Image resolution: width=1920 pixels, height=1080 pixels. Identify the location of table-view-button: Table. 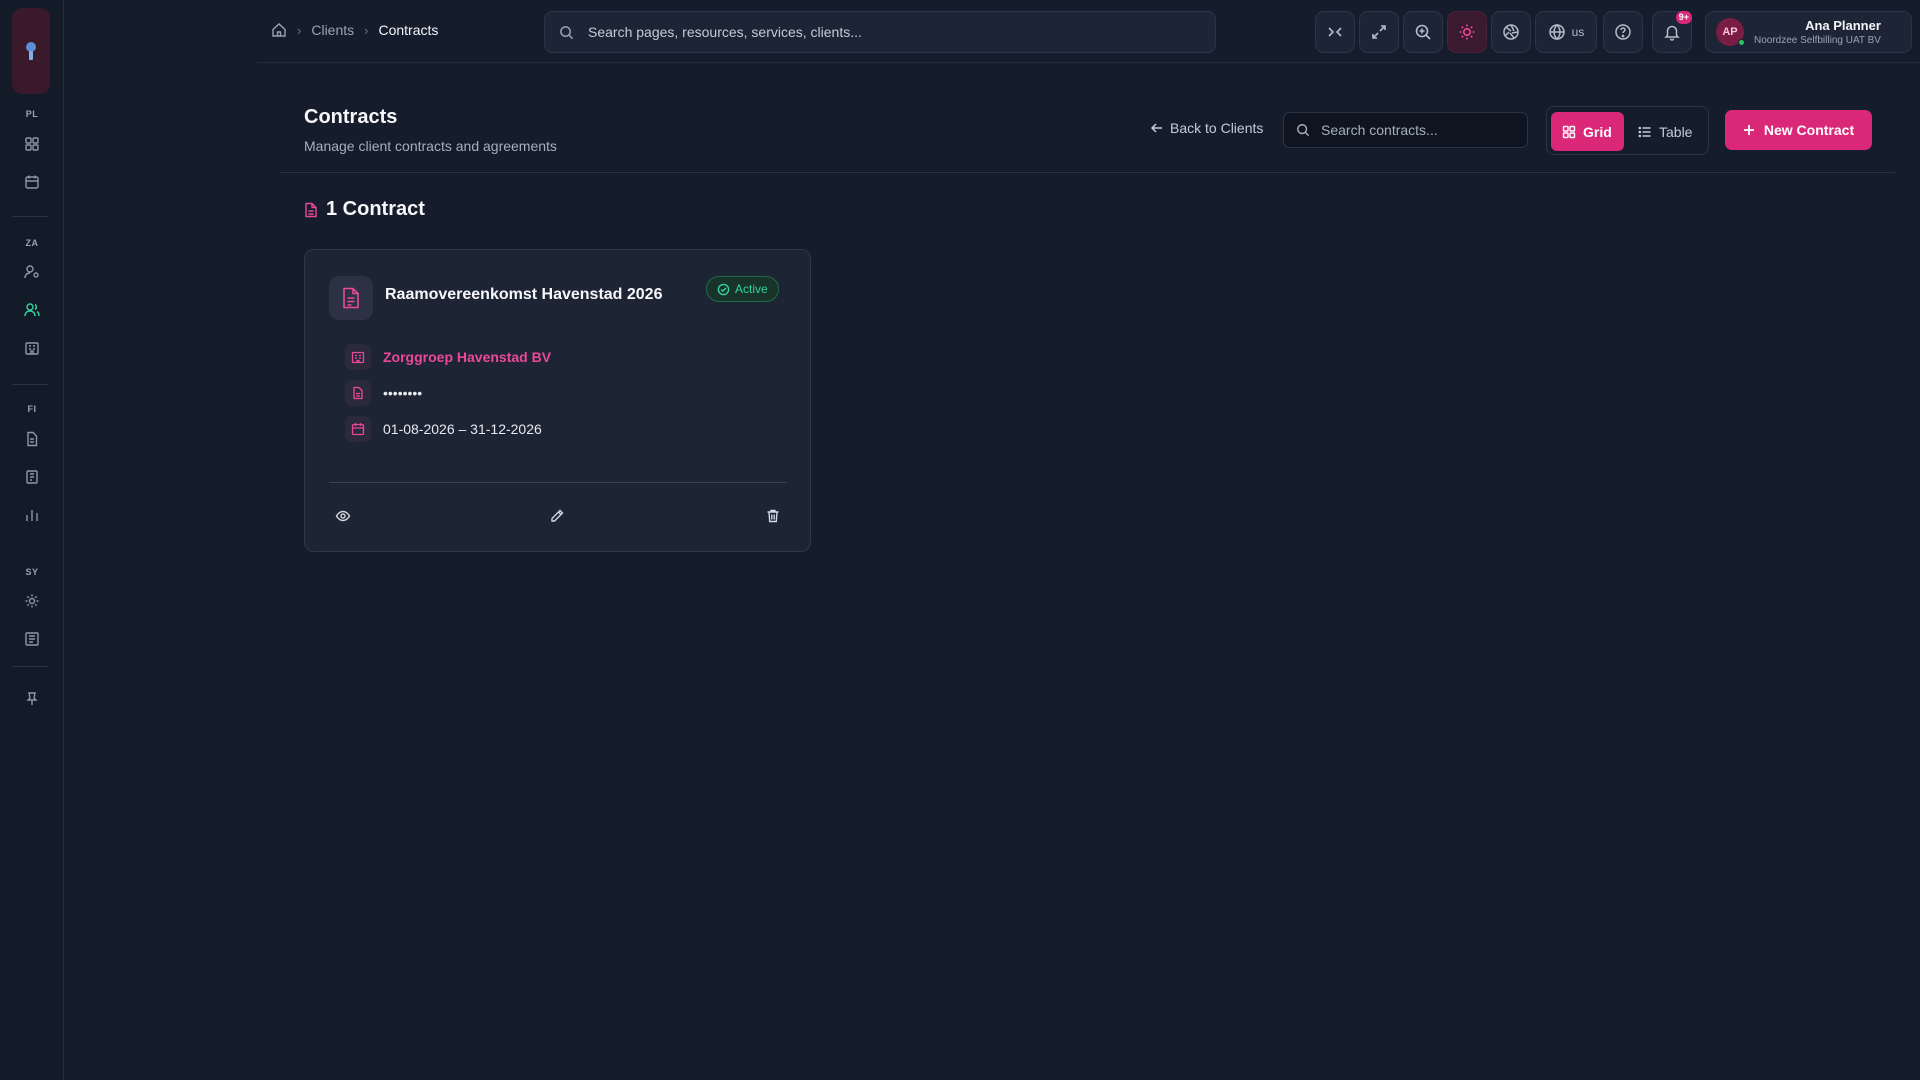
(1665, 131).